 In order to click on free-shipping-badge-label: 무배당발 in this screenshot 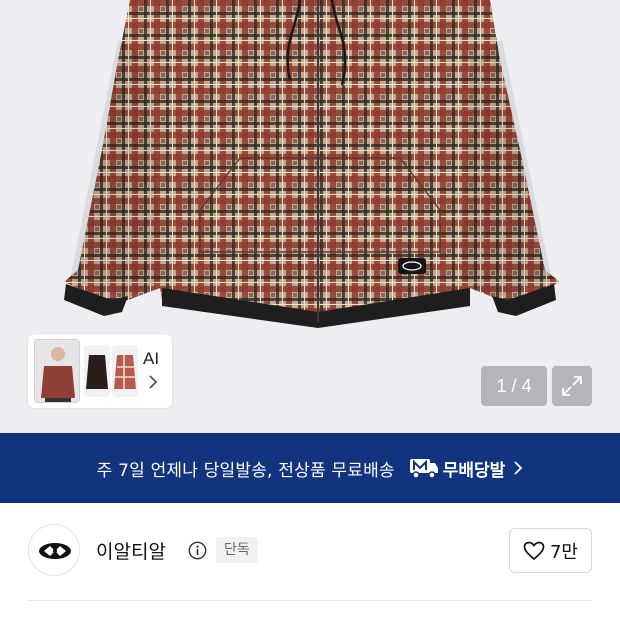, I will do `click(474, 470)`.